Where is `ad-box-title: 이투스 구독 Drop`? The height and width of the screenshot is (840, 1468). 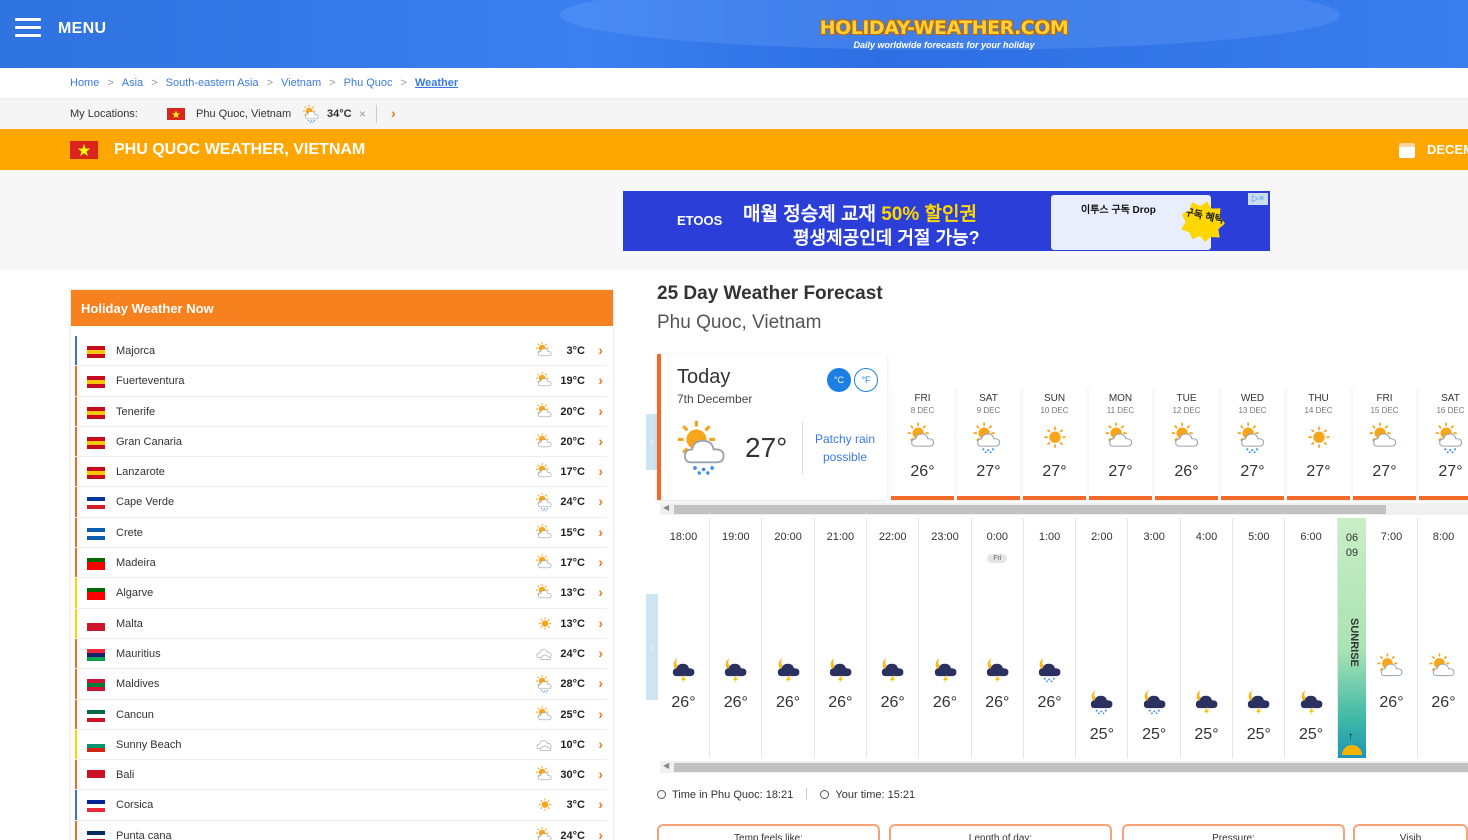
ad-box-title: 이투스 구독 Drop is located at coordinates (1118, 210).